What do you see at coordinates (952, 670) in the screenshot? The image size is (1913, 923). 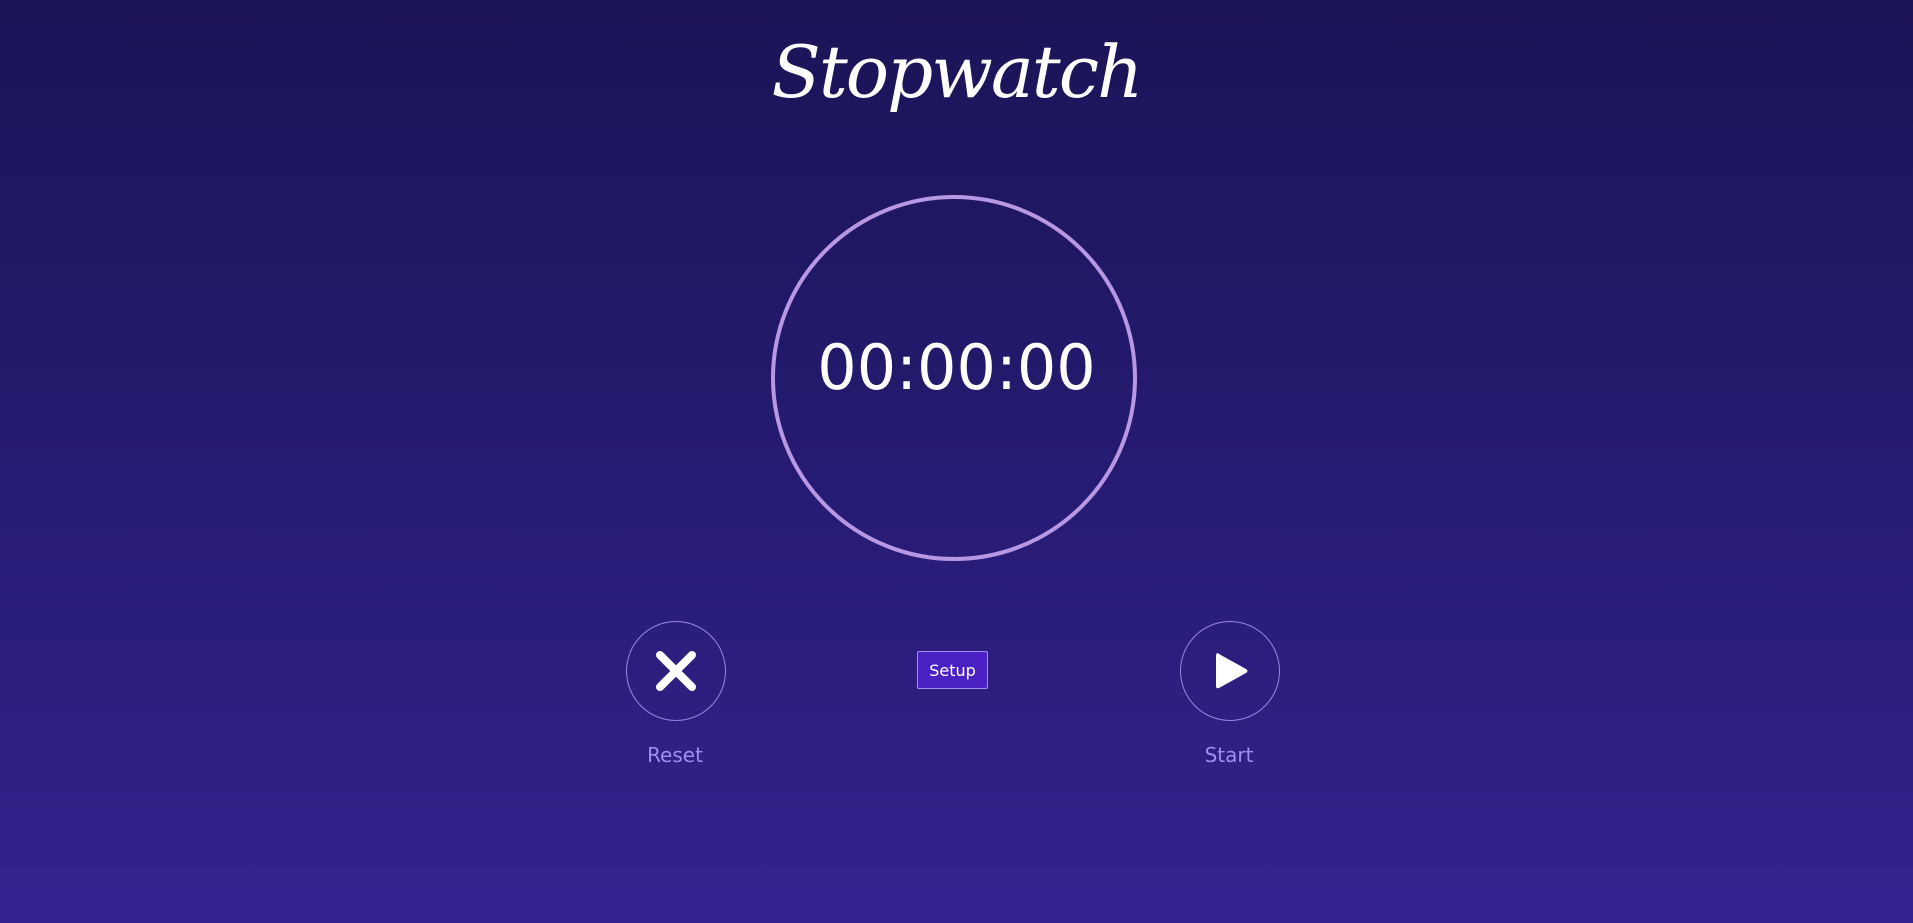 I see `setup-button: Setup` at bounding box center [952, 670].